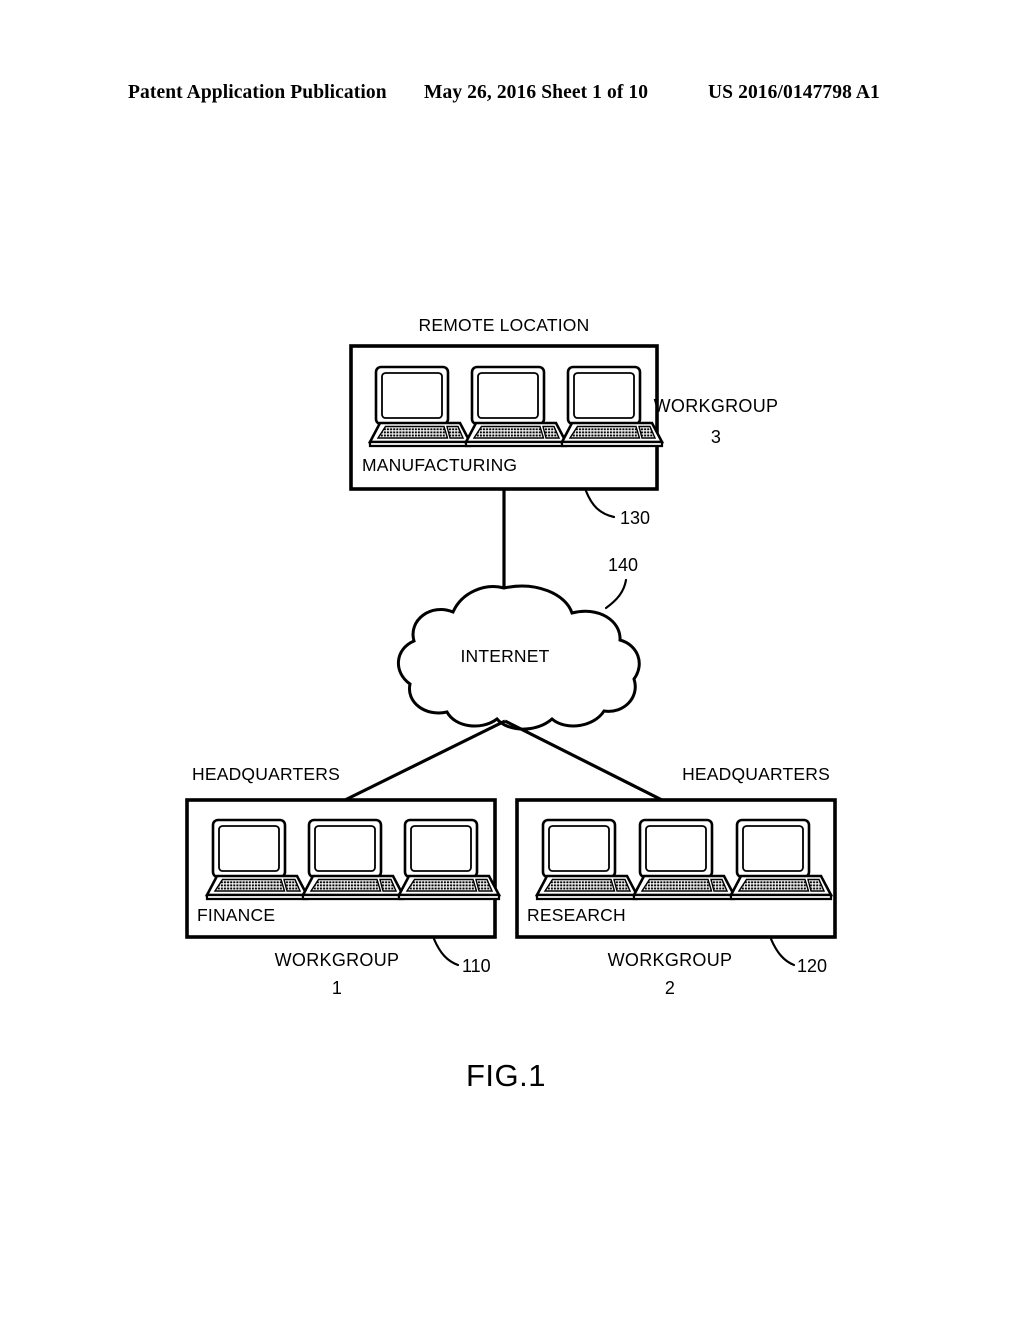 The width and height of the screenshot is (1024, 1320). Describe the element at coordinates (670, 988) in the screenshot. I see `workgroup-number-2: 2` at that location.